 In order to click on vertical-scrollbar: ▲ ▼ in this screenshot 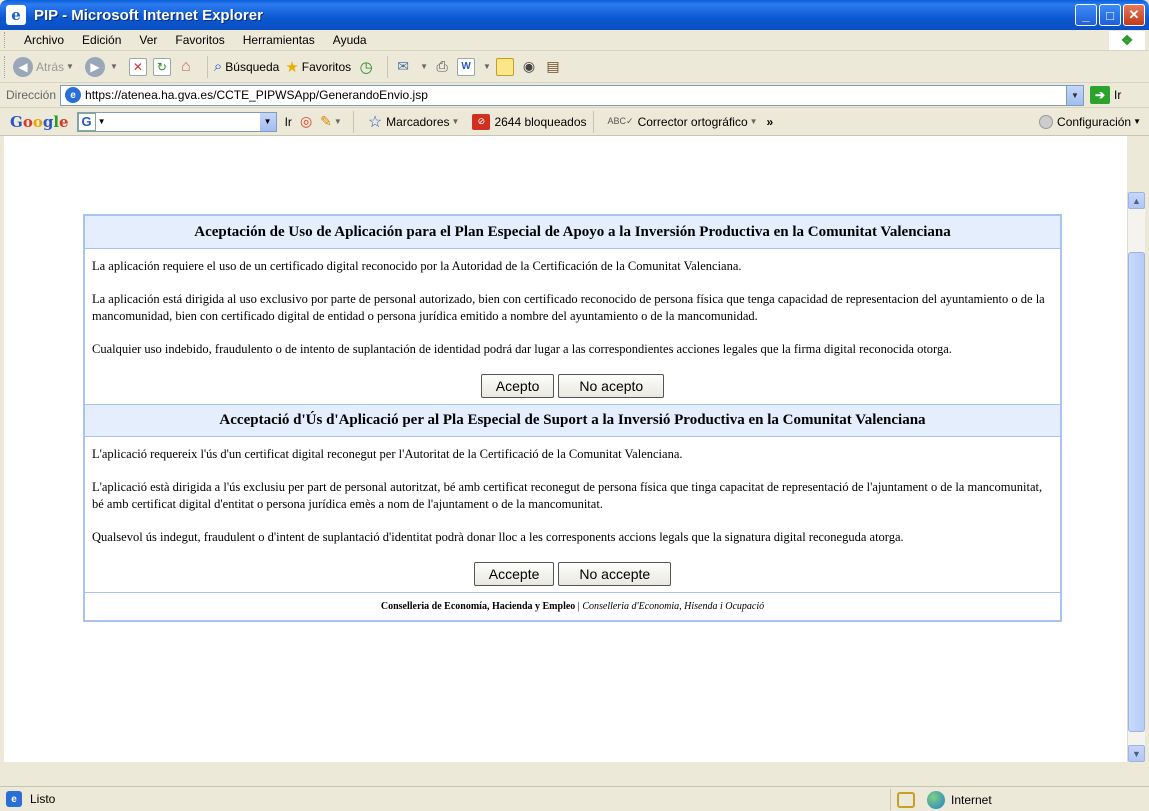, I will do `click(1136, 477)`.